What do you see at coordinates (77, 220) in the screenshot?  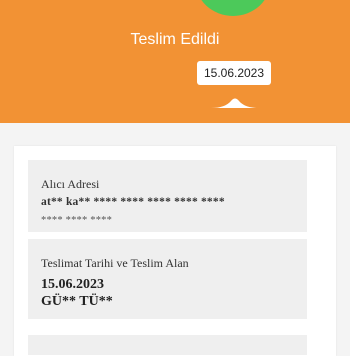 I see `recipient-address-line-2: **** **** ****` at bounding box center [77, 220].